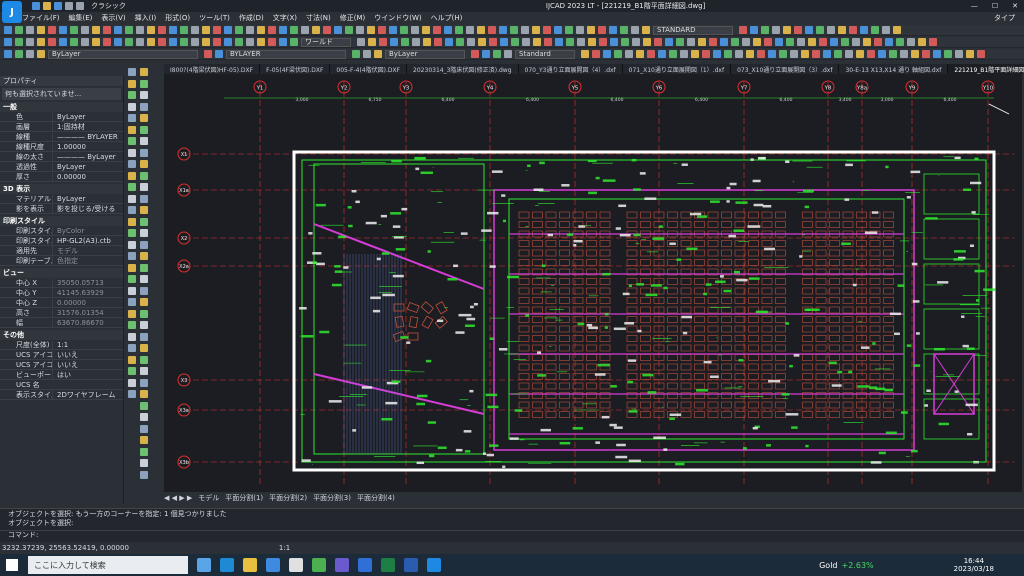  I want to click on task-view-icon, so click(204, 565).